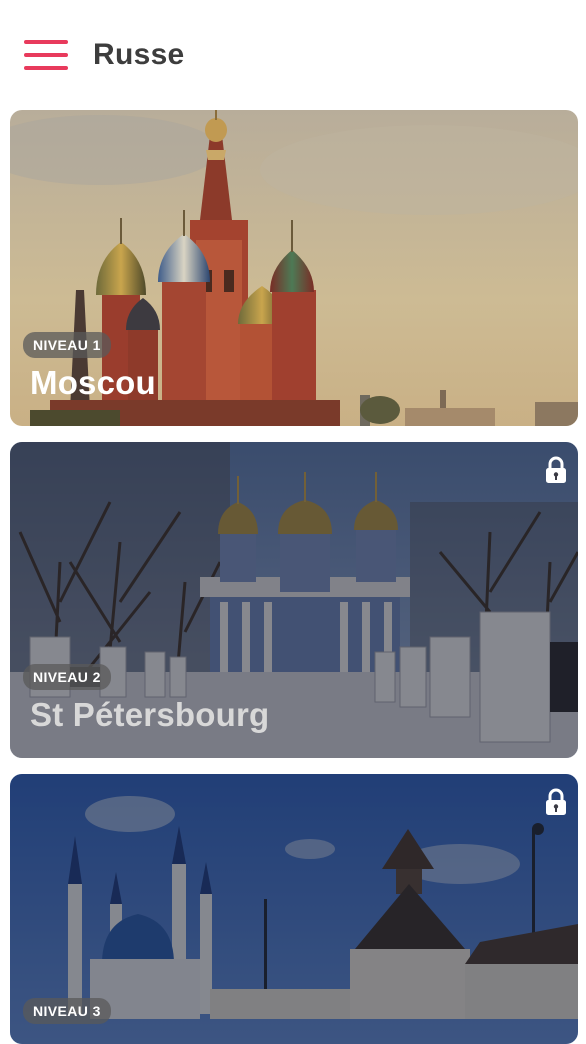  Describe the element at coordinates (150, 714) in the screenshot. I see `city-name: St Pétersbourg` at that location.